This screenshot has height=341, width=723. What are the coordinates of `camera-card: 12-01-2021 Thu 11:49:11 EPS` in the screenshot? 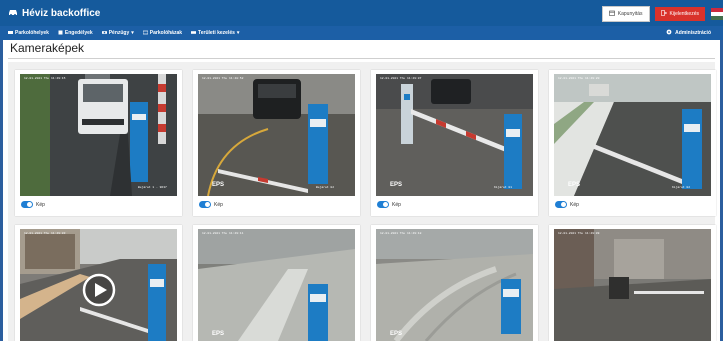 It's located at (276, 283).